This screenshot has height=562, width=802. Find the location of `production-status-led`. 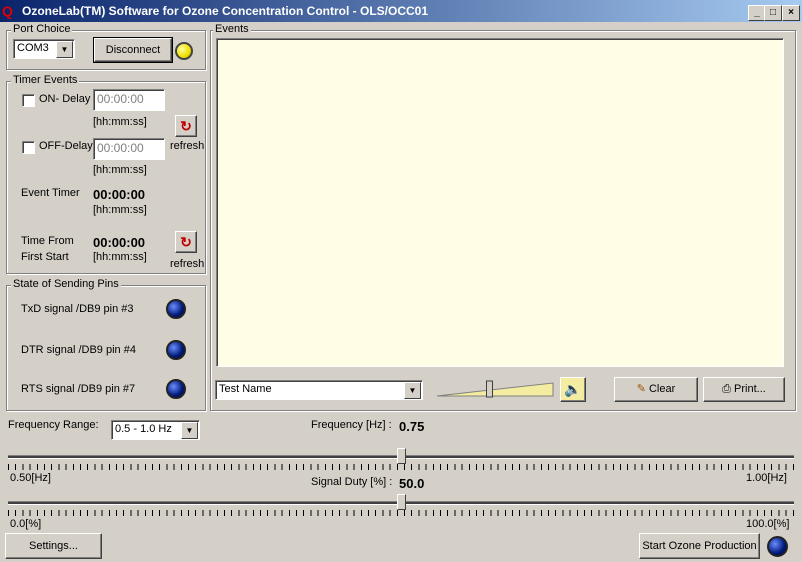

production-status-led is located at coordinates (777, 546).